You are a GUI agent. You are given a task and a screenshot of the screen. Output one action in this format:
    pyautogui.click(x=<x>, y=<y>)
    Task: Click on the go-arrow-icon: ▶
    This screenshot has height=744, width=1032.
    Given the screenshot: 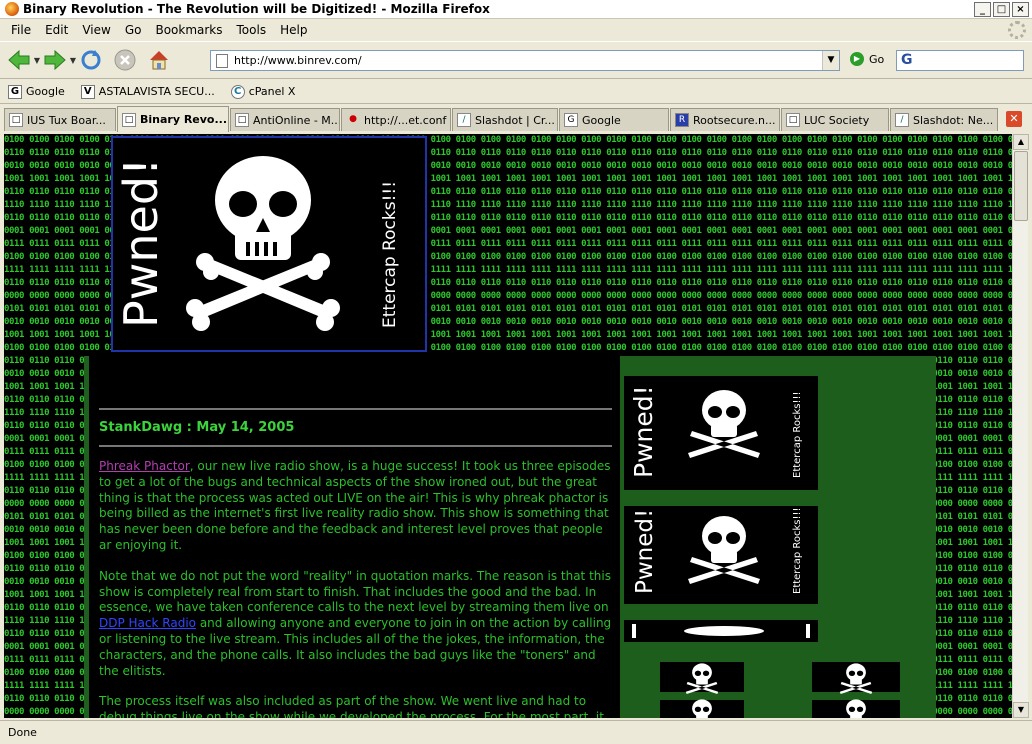 What is the action you would take?
    pyautogui.click(x=857, y=59)
    